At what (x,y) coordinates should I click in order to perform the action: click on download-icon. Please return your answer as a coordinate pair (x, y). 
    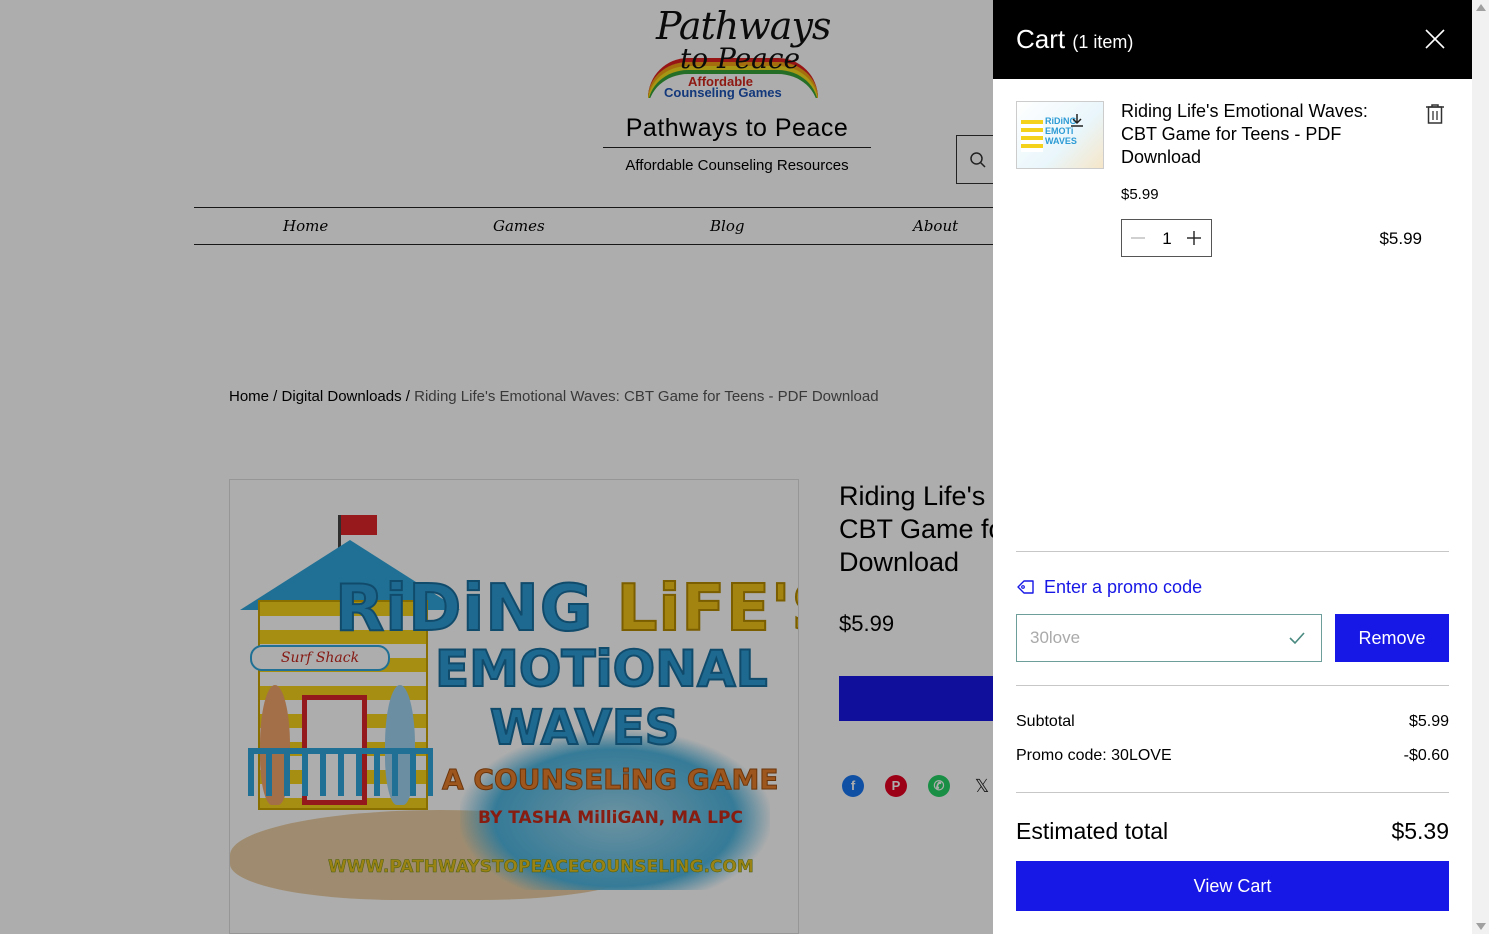
    Looking at the image, I should click on (1077, 120).